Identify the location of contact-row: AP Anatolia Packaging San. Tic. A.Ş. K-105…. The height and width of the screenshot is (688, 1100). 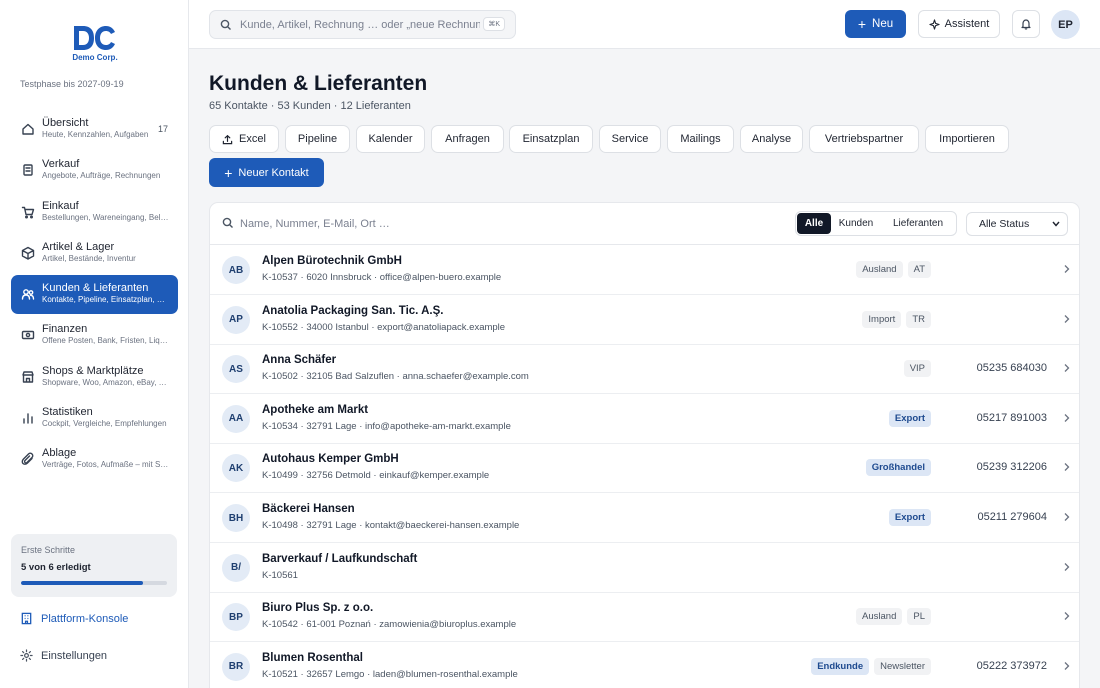
(644, 320).